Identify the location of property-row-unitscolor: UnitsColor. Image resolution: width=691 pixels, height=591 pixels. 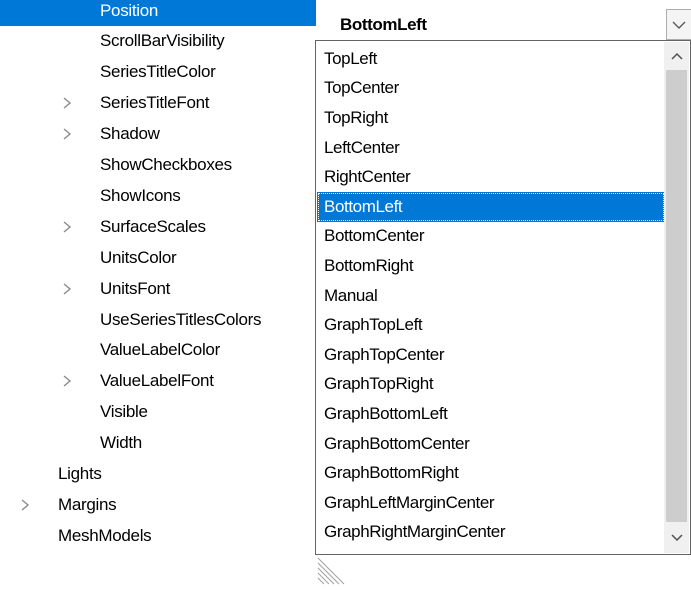
(158, 257).